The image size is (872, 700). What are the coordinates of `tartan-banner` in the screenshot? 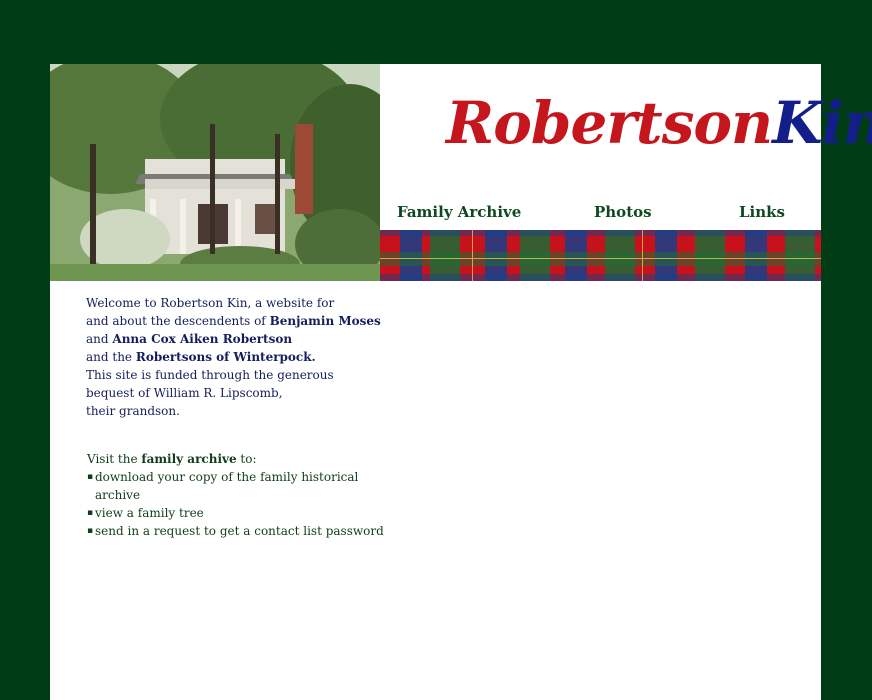 It's located at (600, 255).